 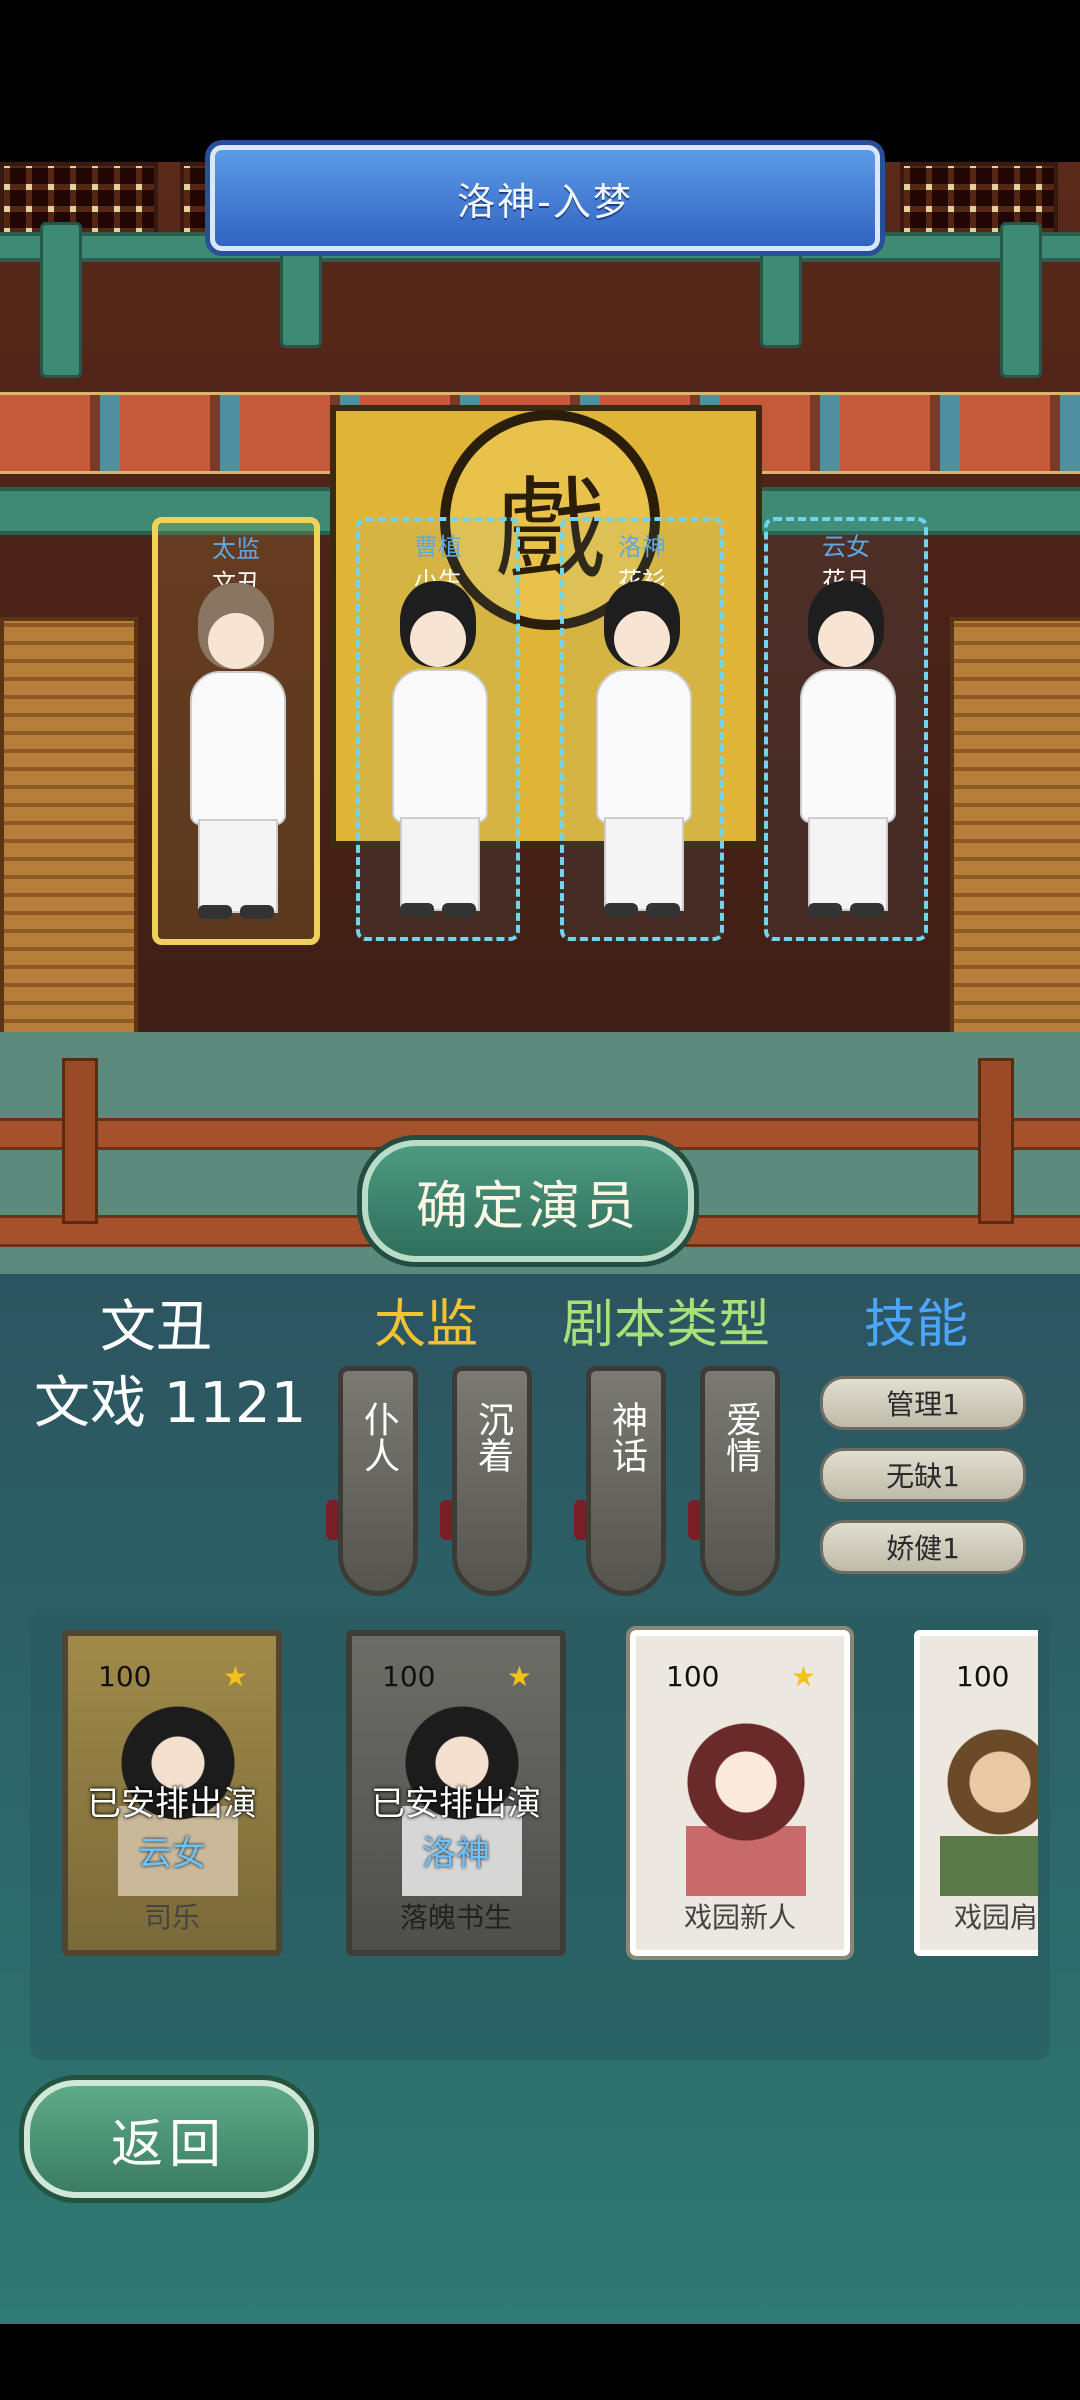 I want to click on card-name: 落魄书生, so click(x=455, y=1917).